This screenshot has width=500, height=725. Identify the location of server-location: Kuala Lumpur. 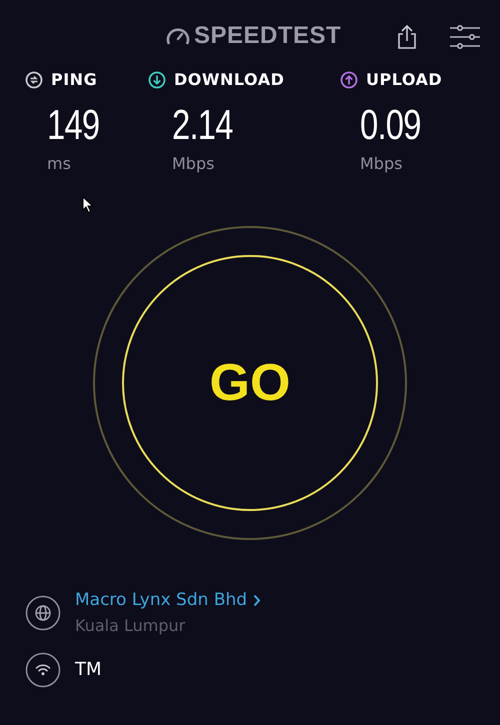
(130, 625).